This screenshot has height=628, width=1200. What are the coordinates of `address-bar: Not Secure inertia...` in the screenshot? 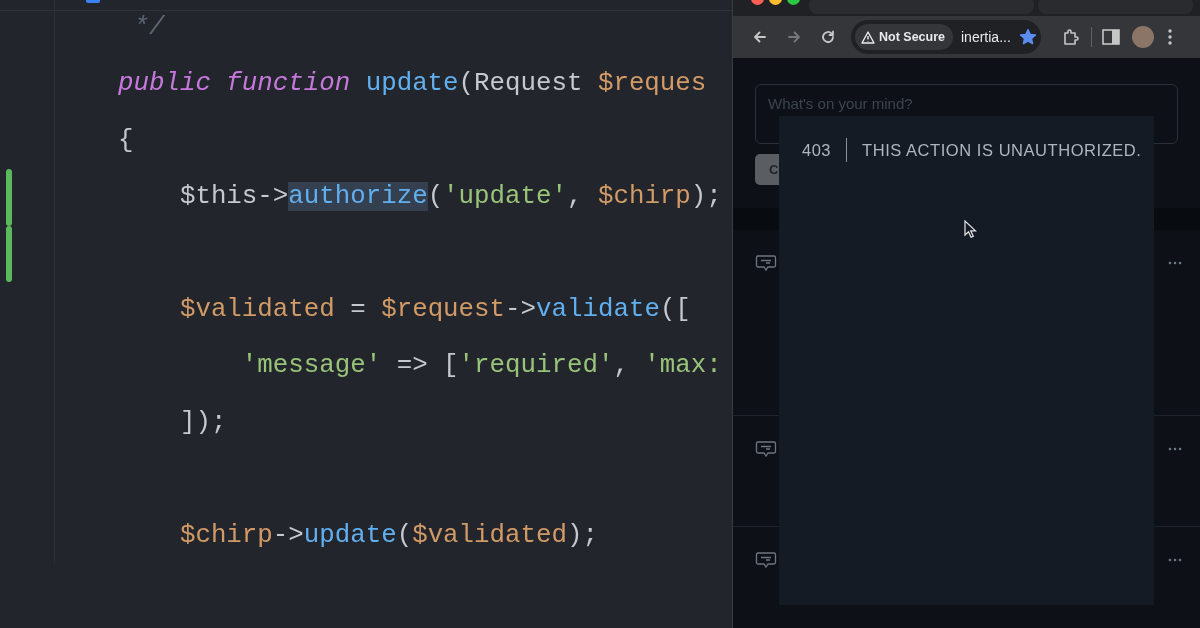 It's located at (946, 37).